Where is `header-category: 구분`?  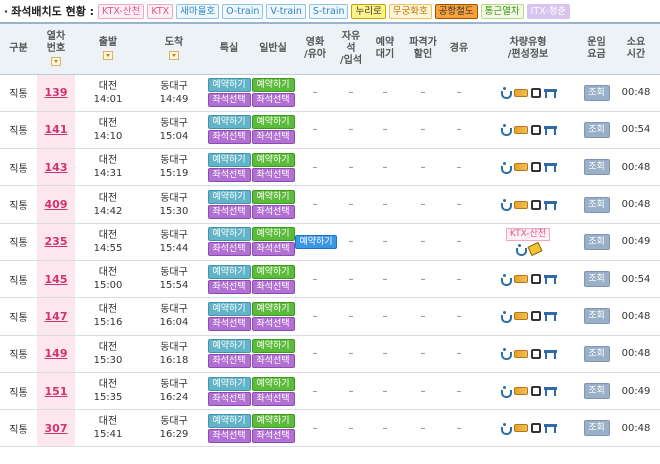 header-category: 구분 is located at coordinates (18, 48).